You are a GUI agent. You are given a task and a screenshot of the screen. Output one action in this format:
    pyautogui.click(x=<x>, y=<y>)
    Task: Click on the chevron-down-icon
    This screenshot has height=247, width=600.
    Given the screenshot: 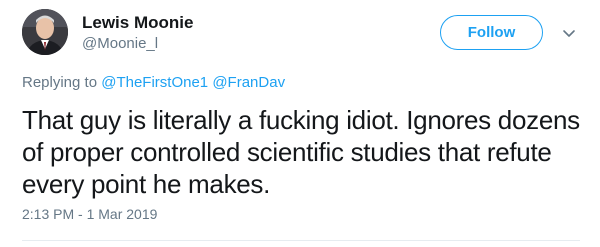 What is the action you would take?
    pyautogui.click(x=569, y=33)
    